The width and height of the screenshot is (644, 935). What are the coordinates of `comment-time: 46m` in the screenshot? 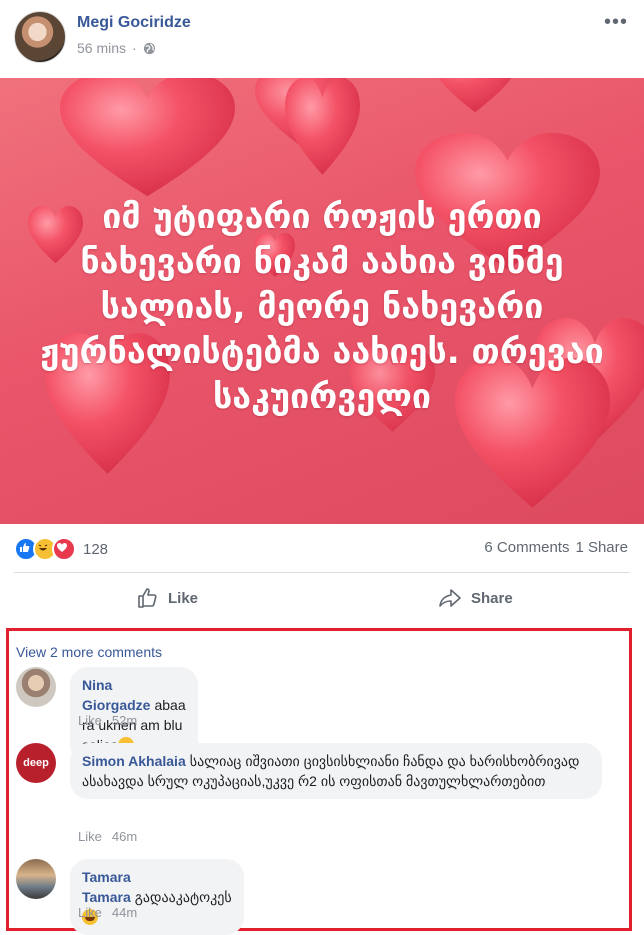 It's located at (124, 836).